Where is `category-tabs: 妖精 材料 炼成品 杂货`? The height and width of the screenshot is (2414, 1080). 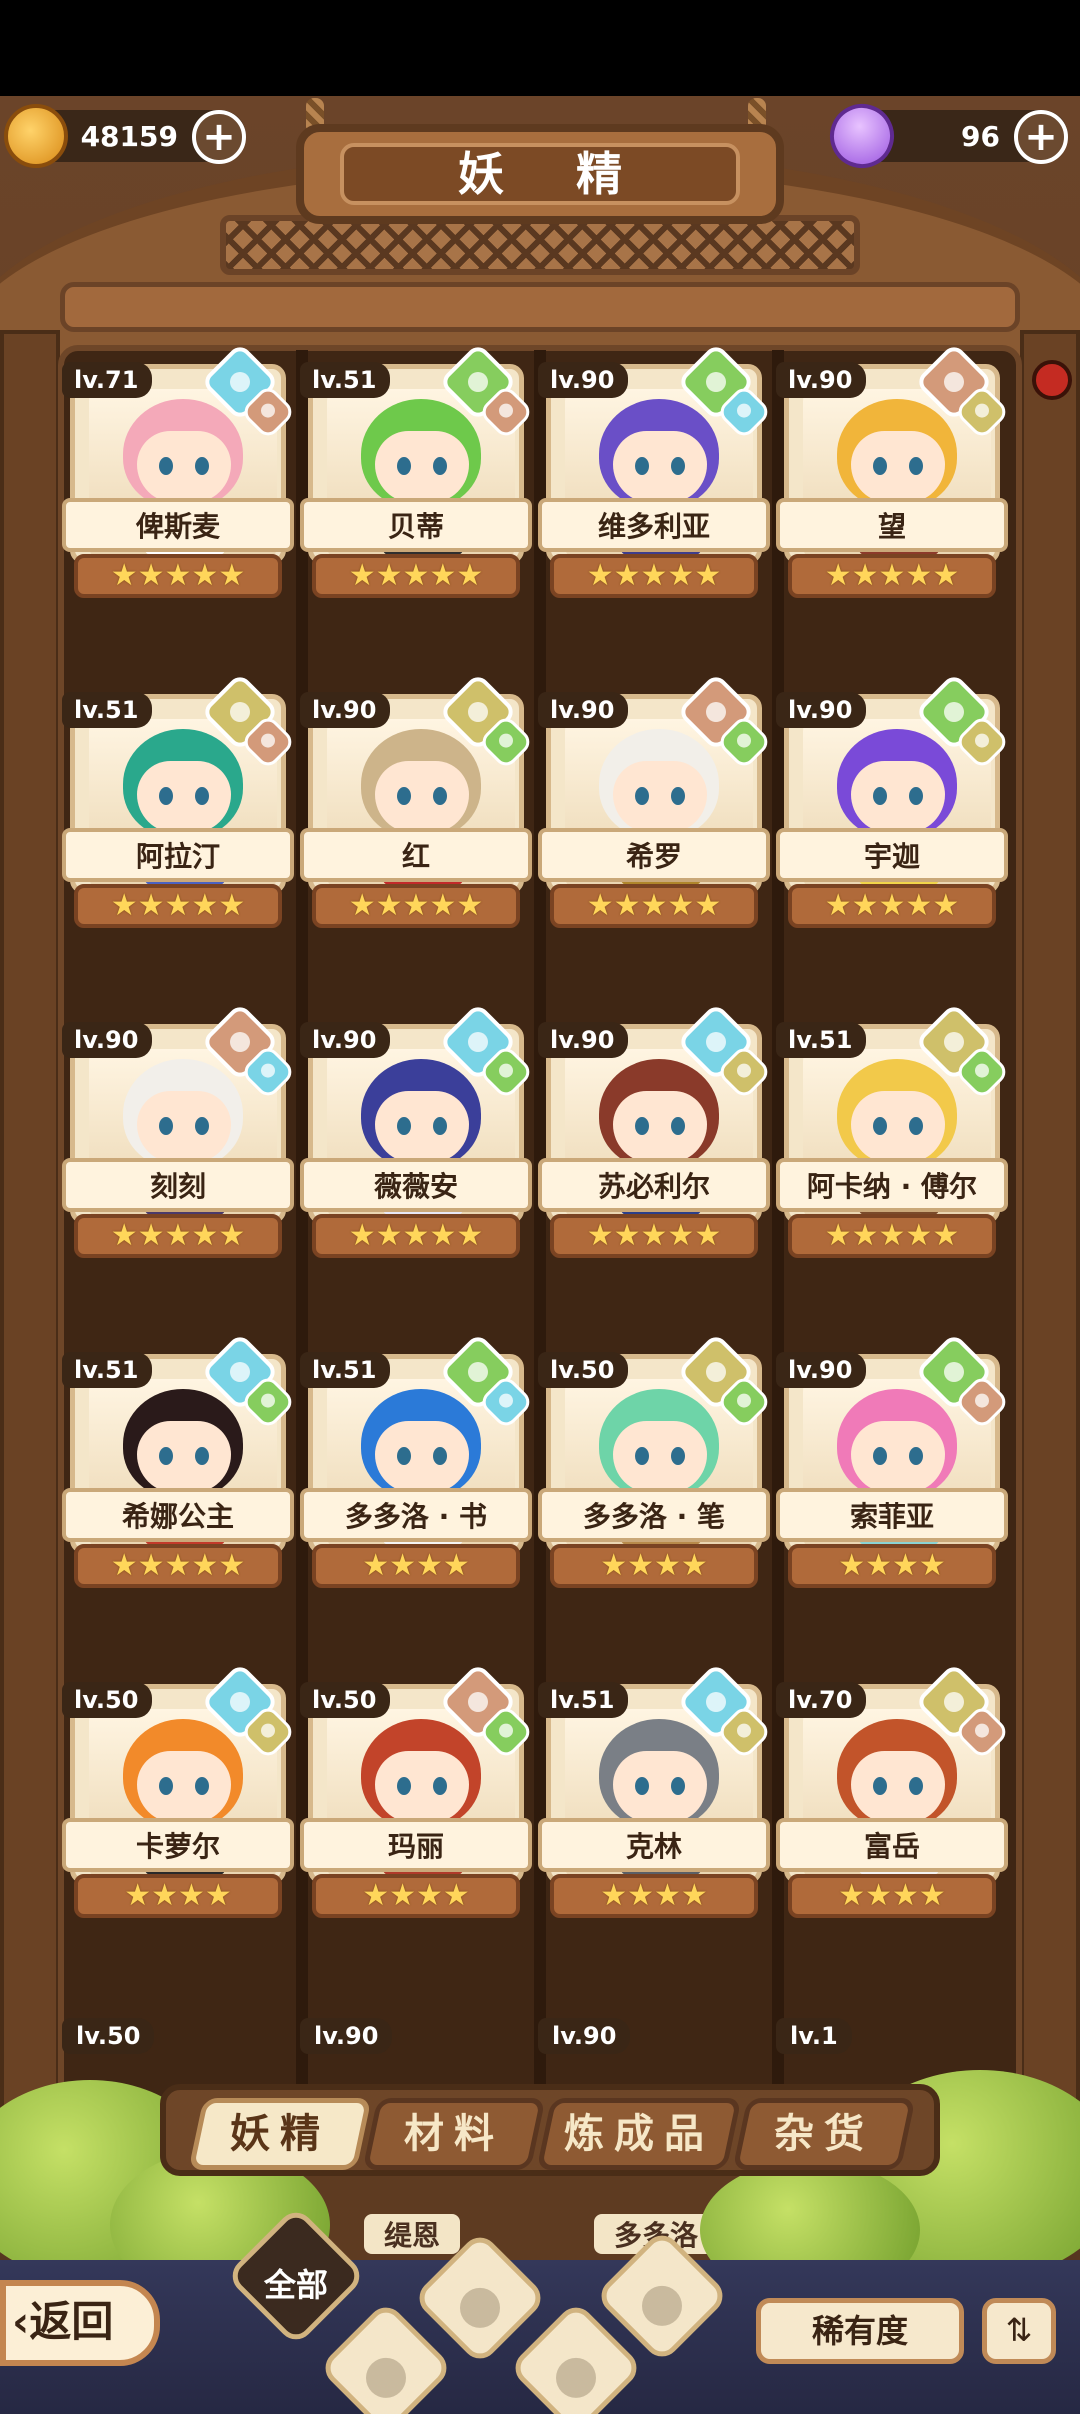
category-tabs: 妖精 材料 炼成品 杂货 is located at coordinates (540, 2124).